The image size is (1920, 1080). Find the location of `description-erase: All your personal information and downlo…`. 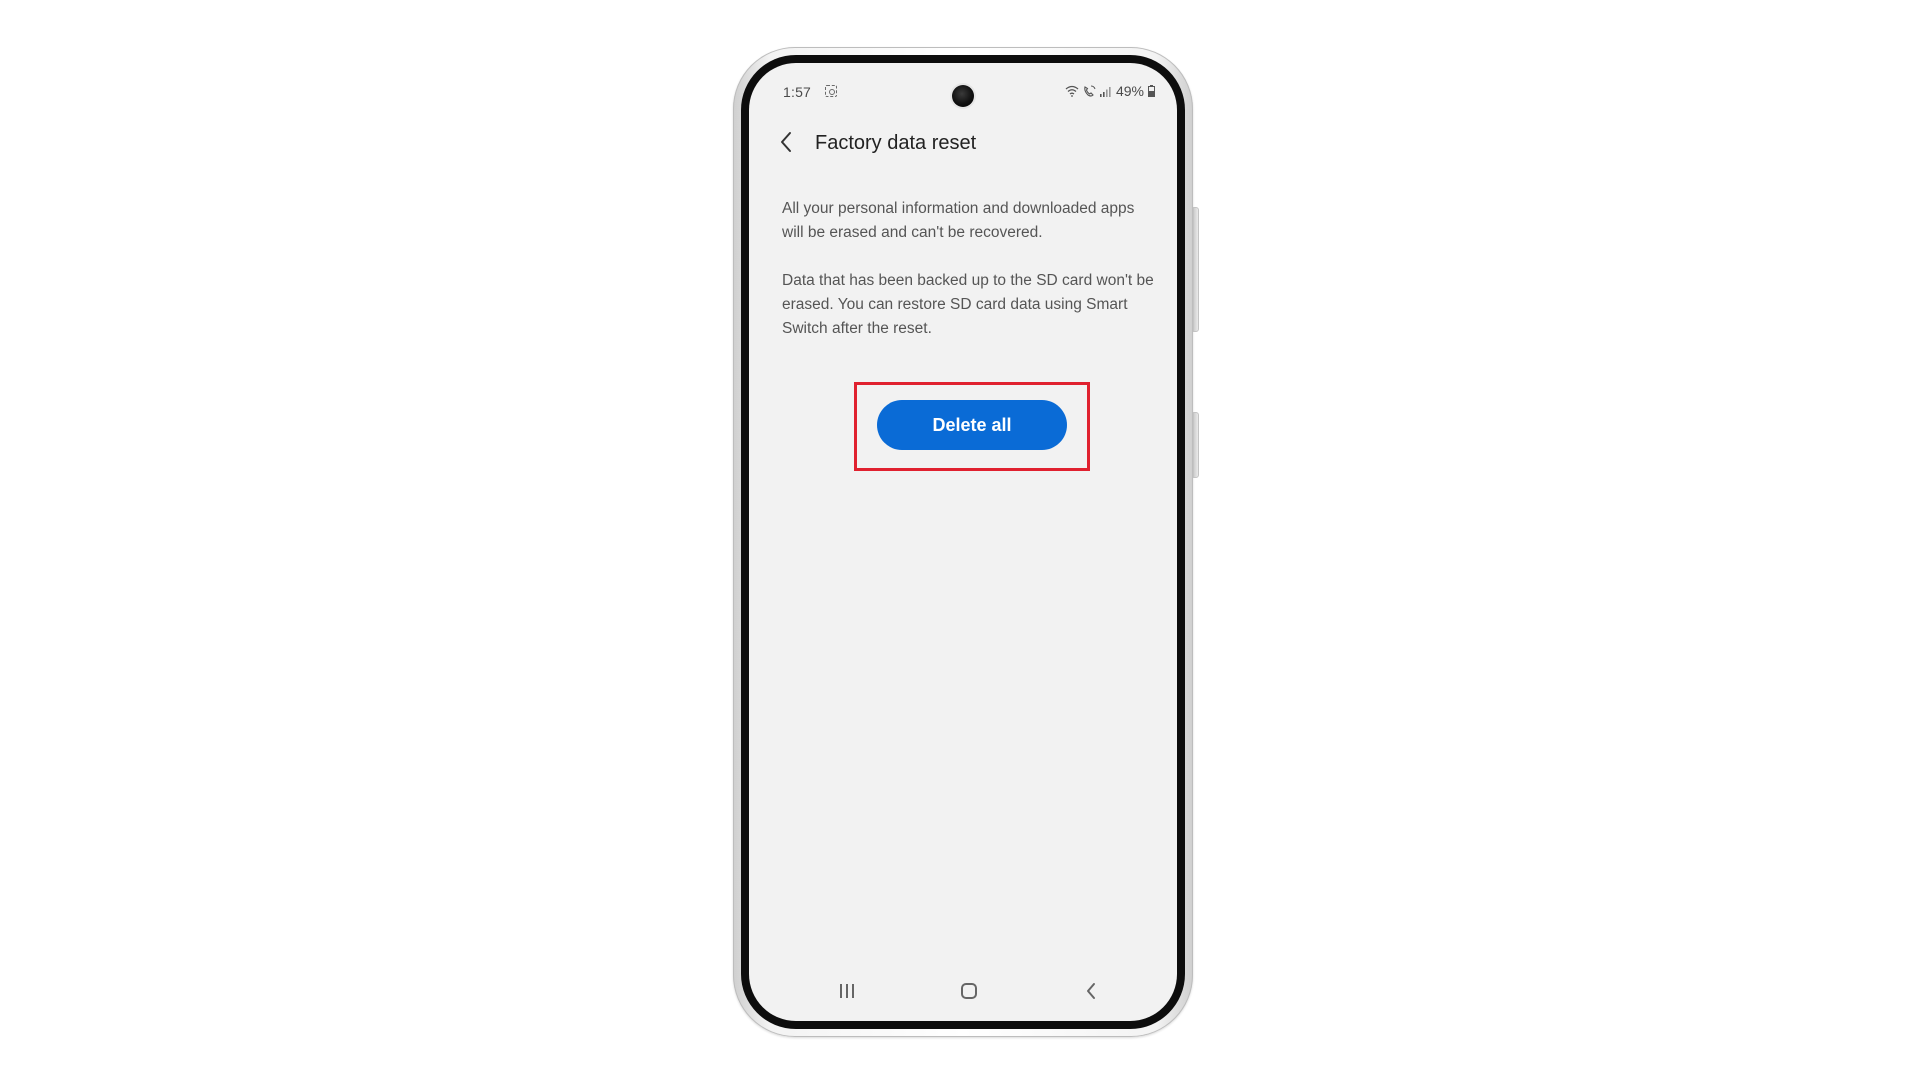

description-erase: All your personal information and downlo… is located at coordinates (958, 220).